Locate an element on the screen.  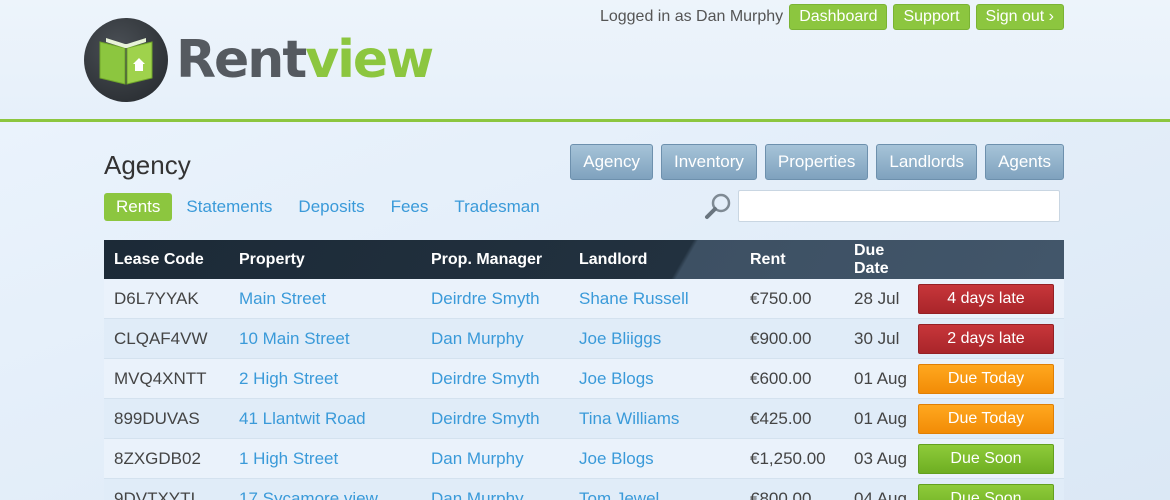
nav-agency: Agency is located at coordinates (611, 162).